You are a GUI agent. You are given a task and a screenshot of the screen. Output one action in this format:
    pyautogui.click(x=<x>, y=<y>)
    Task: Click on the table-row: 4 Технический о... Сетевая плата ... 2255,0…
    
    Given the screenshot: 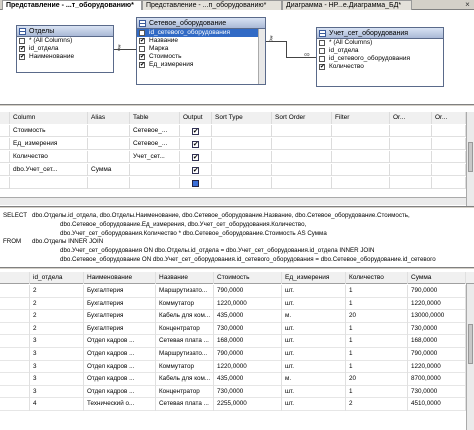 What is the action you would take?
    pyautogui.click(x=233, y=404)
    